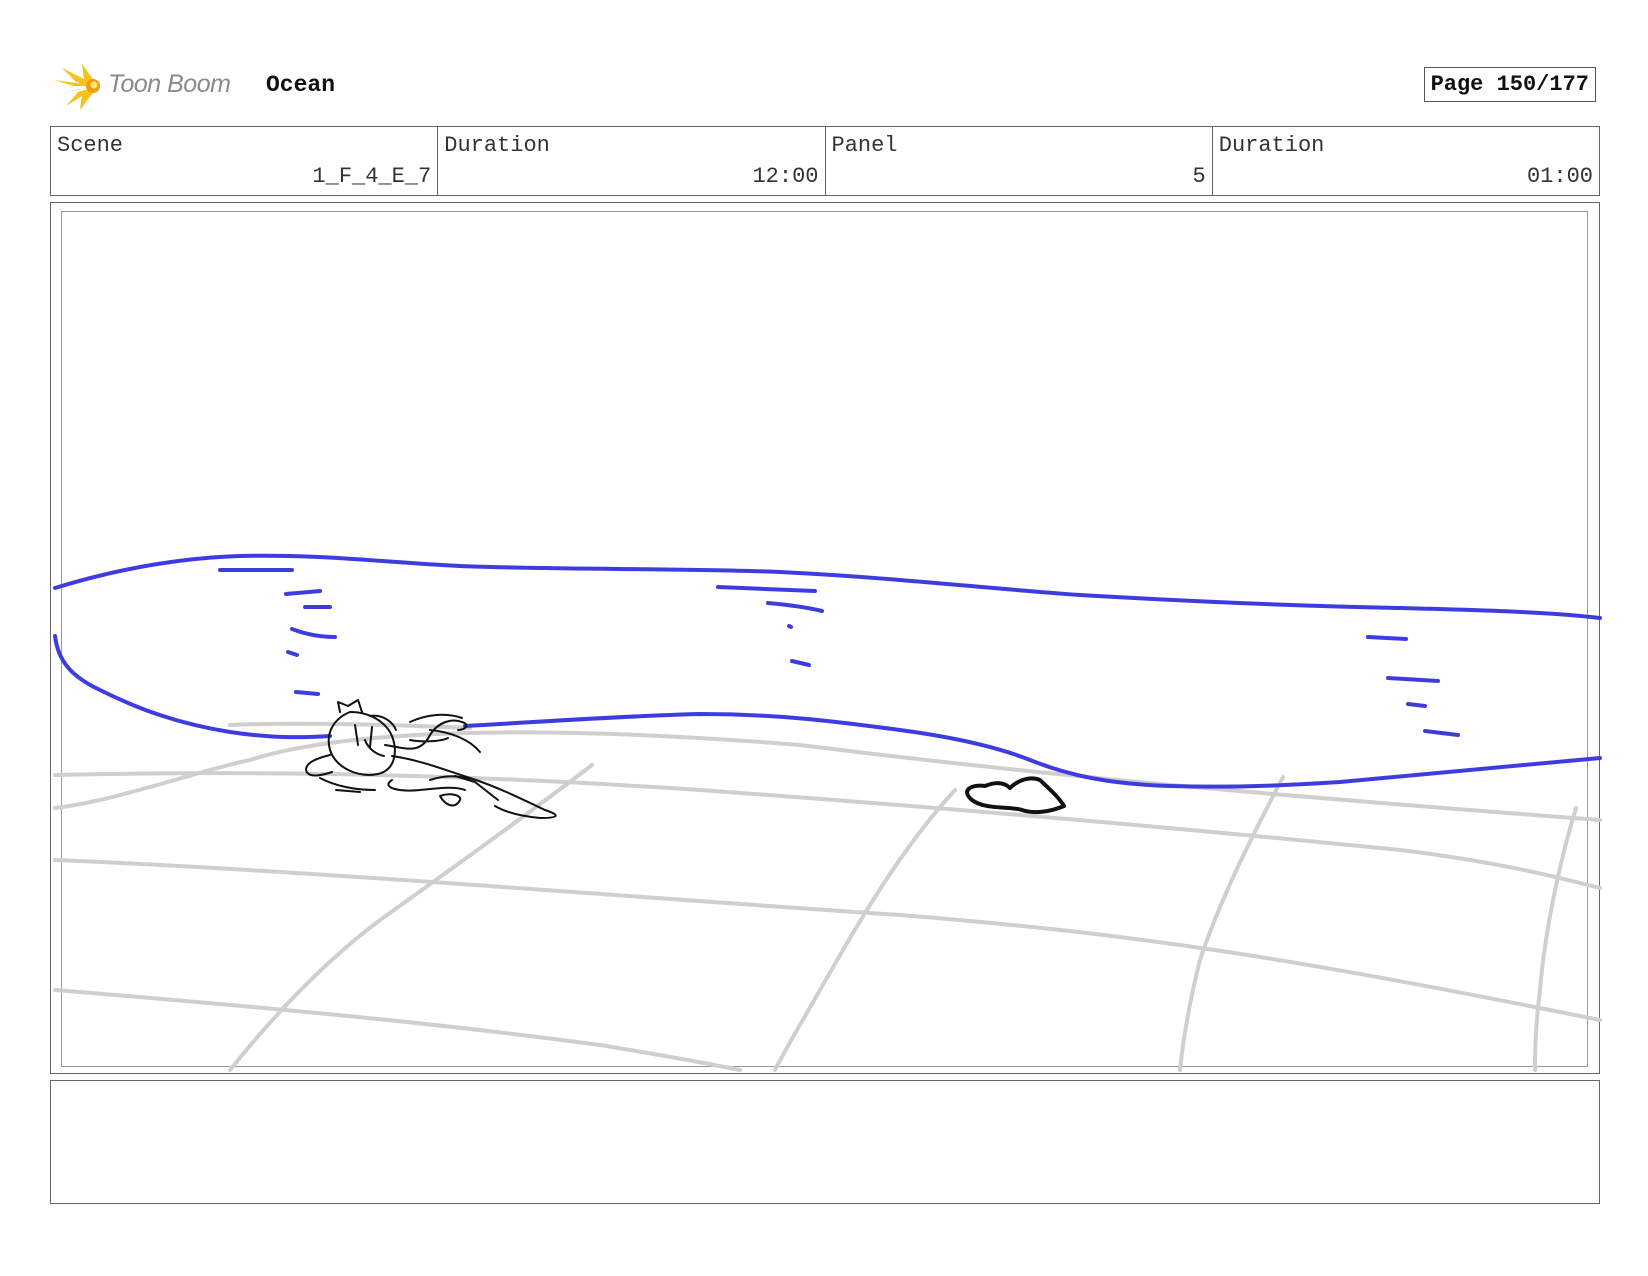 The width and height of the screenshot is (1648, 1276). Describe the element at coordinates (1271, 145) in the screenshot. I see `panel-duration-label: Duration` at that location.